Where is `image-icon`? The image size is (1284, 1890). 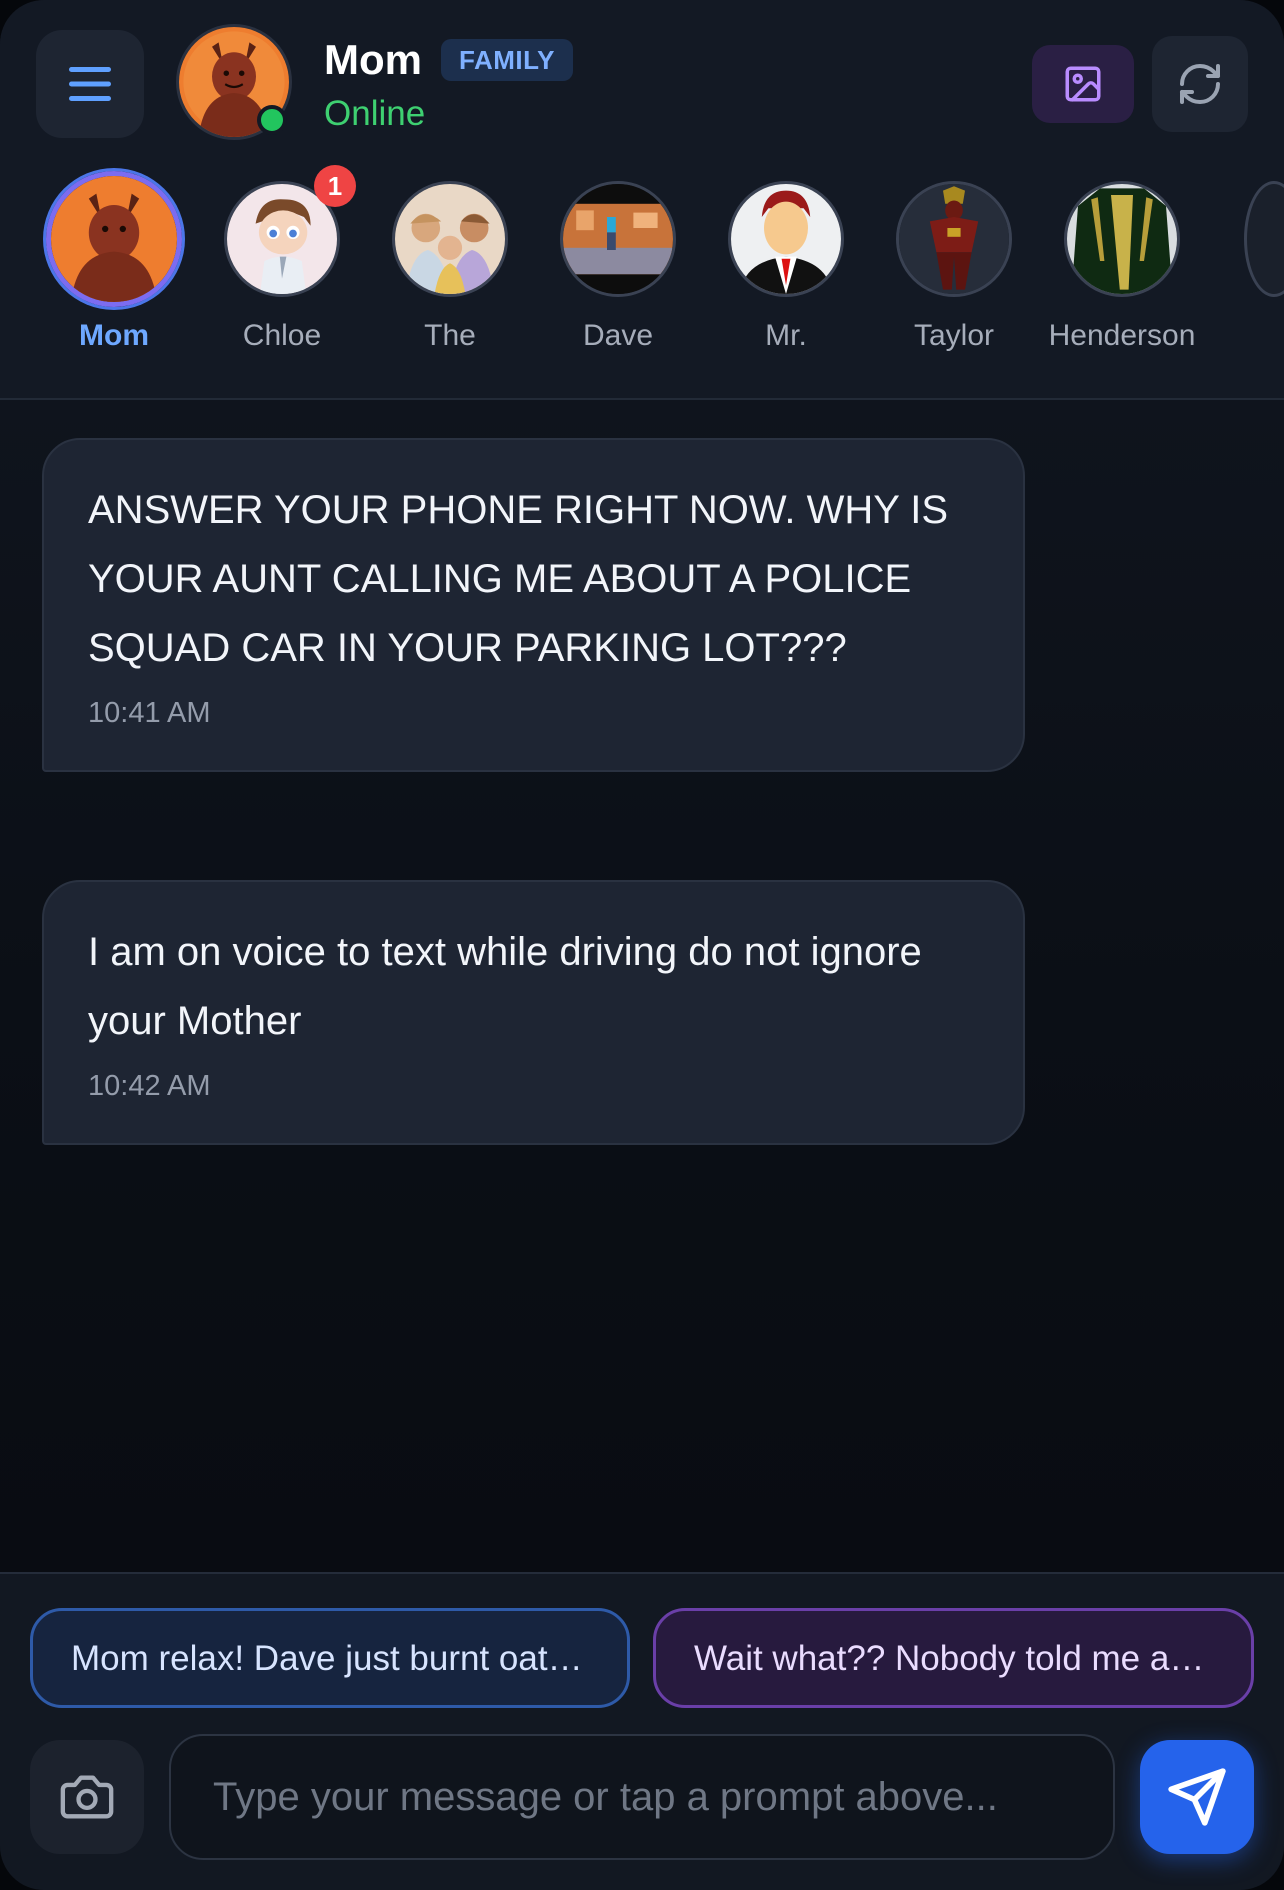
image-icon is located at coordinates (1083, 84).